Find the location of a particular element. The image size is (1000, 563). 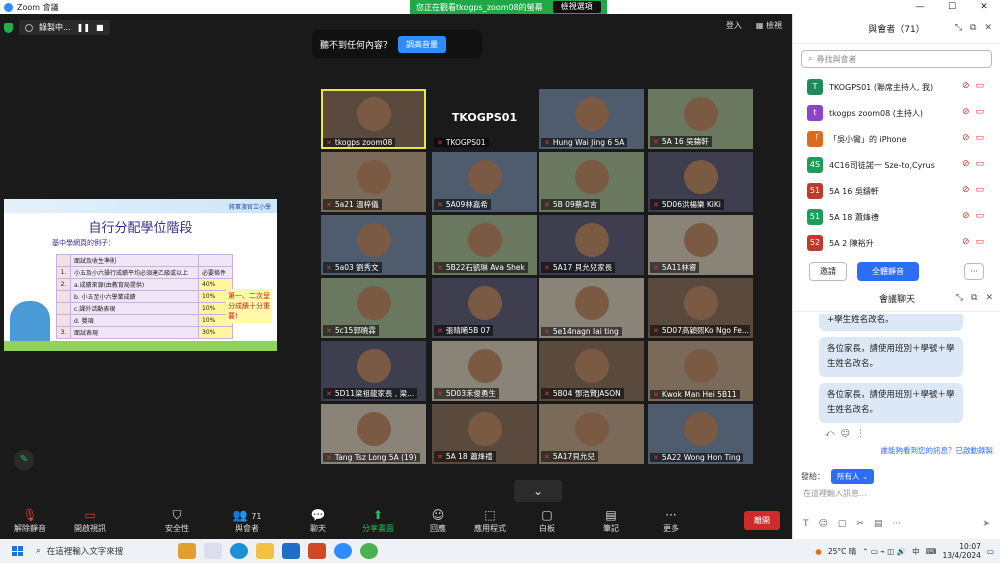

reactions-button: ☺ 回應 is located at coordinates (438, 522).